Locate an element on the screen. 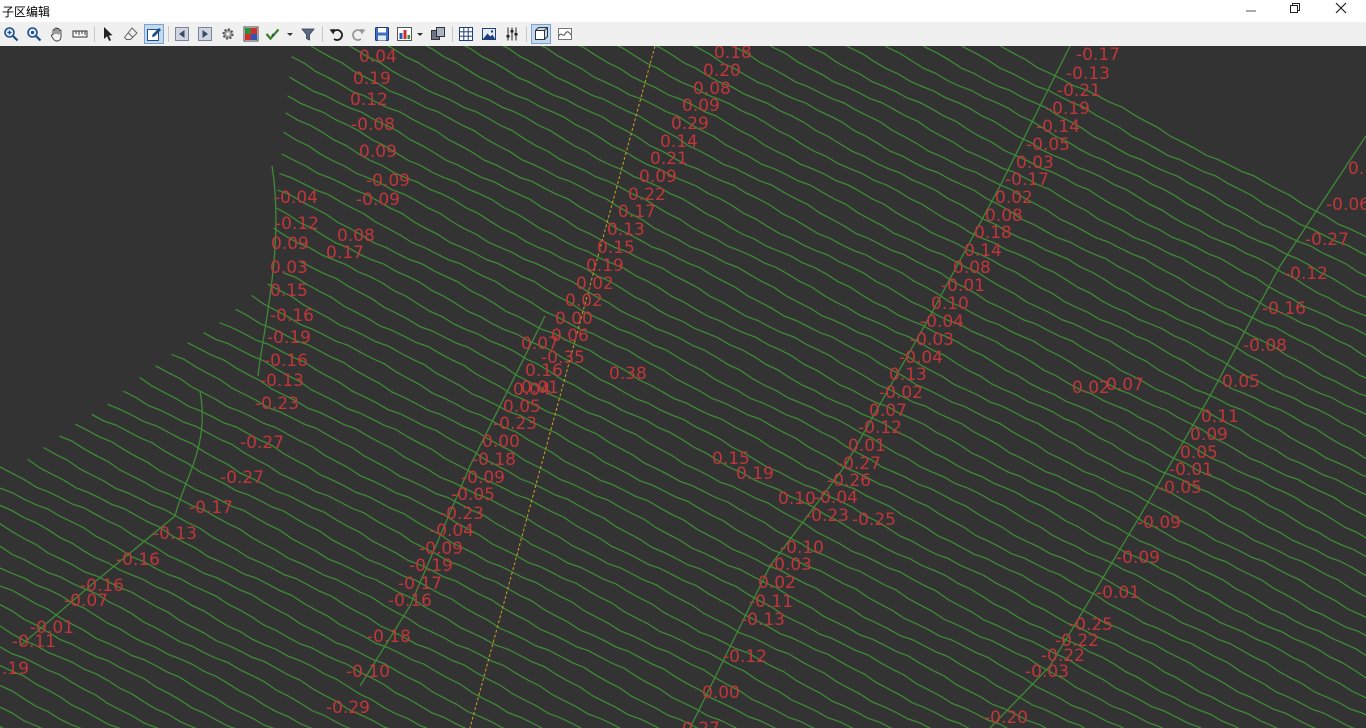 The width and height of the screenshot is (1366, 728). select-tool is located at coordinates (108, 34).